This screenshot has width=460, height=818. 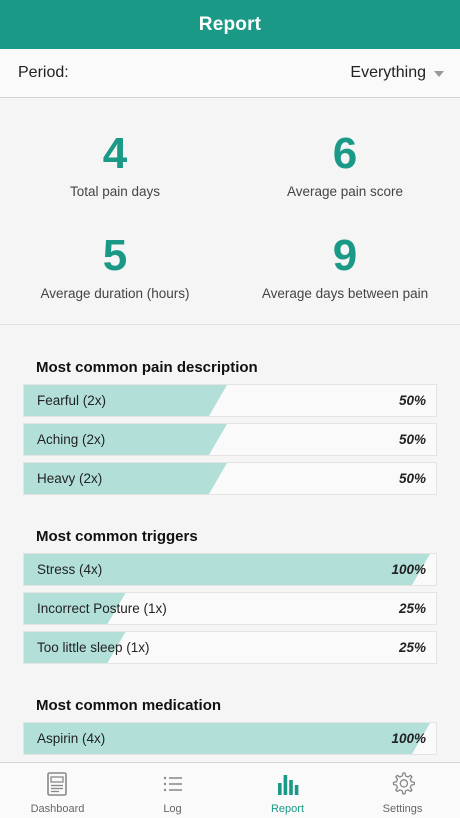 I want to click on bar-row-trigger: Incorrect Posture (1x) 25%, so click(x=230, y=608).